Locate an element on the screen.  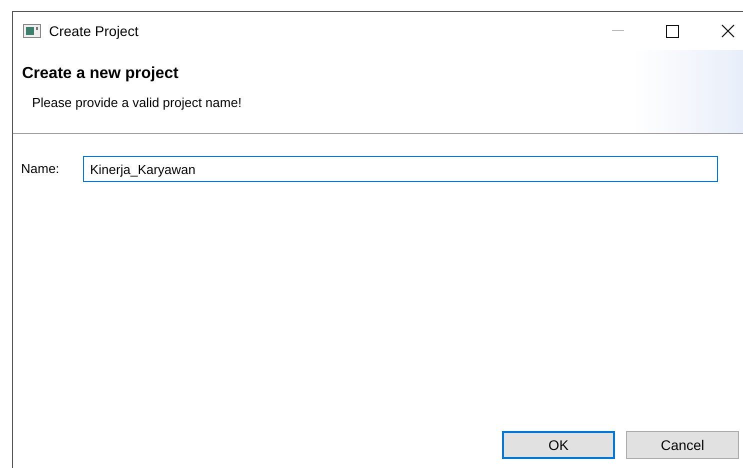
dialog-button: OK is located at coordinates (558, 445).